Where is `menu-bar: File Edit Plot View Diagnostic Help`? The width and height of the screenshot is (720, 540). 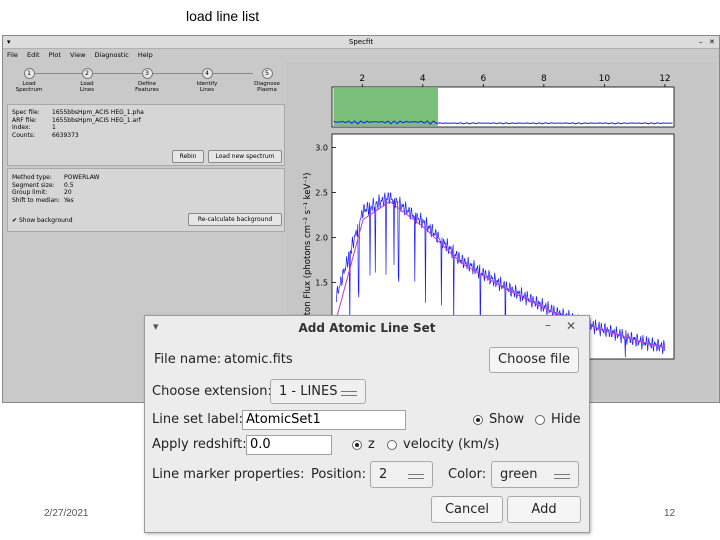 menu-bar: File Edit Plot View Diagnostic Help is located at coordinates (79, 55).